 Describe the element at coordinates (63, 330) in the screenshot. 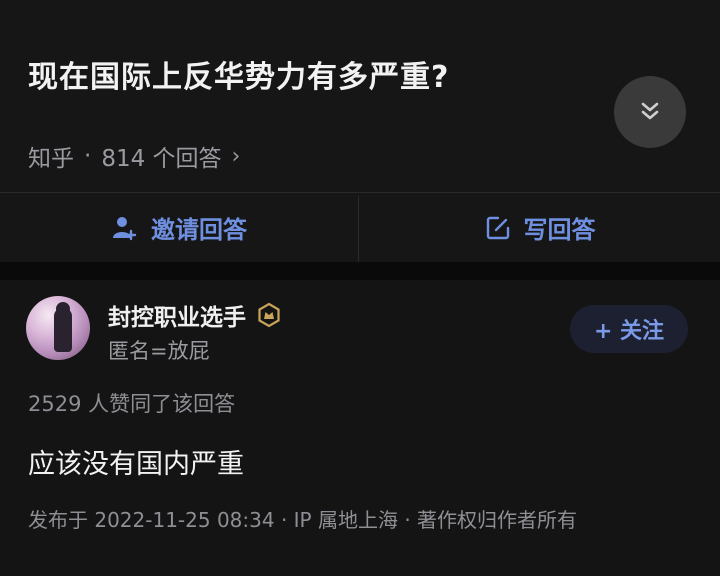

I see `avatar-figure` at that location.